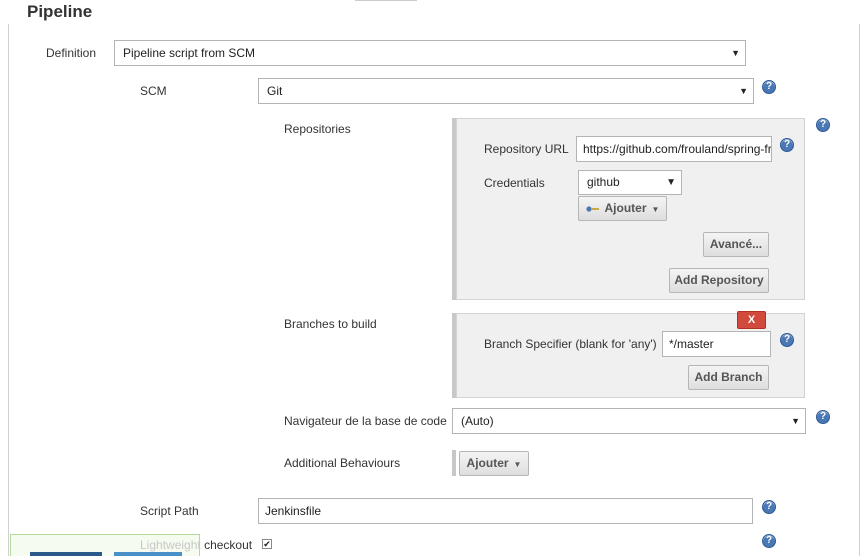 This screenshot has width=867, height=556. I want to click on script-path-label: Script Path, so click(169, 511).